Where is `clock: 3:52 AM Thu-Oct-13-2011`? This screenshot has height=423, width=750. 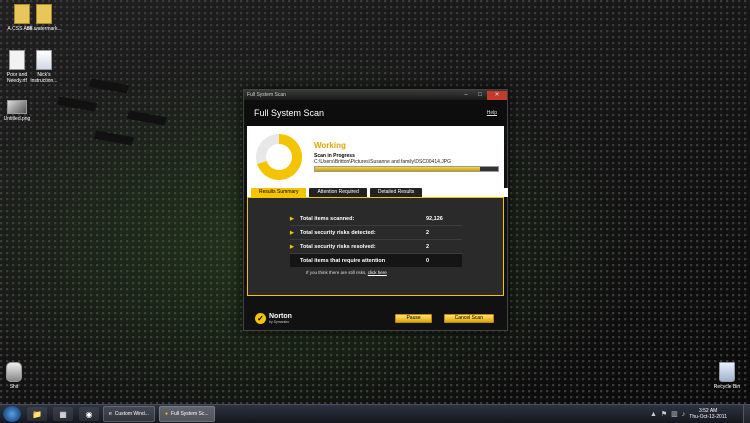 clock: 3:52 AM Thu-Oct-13-2011 is located at coordinates (708, 414).